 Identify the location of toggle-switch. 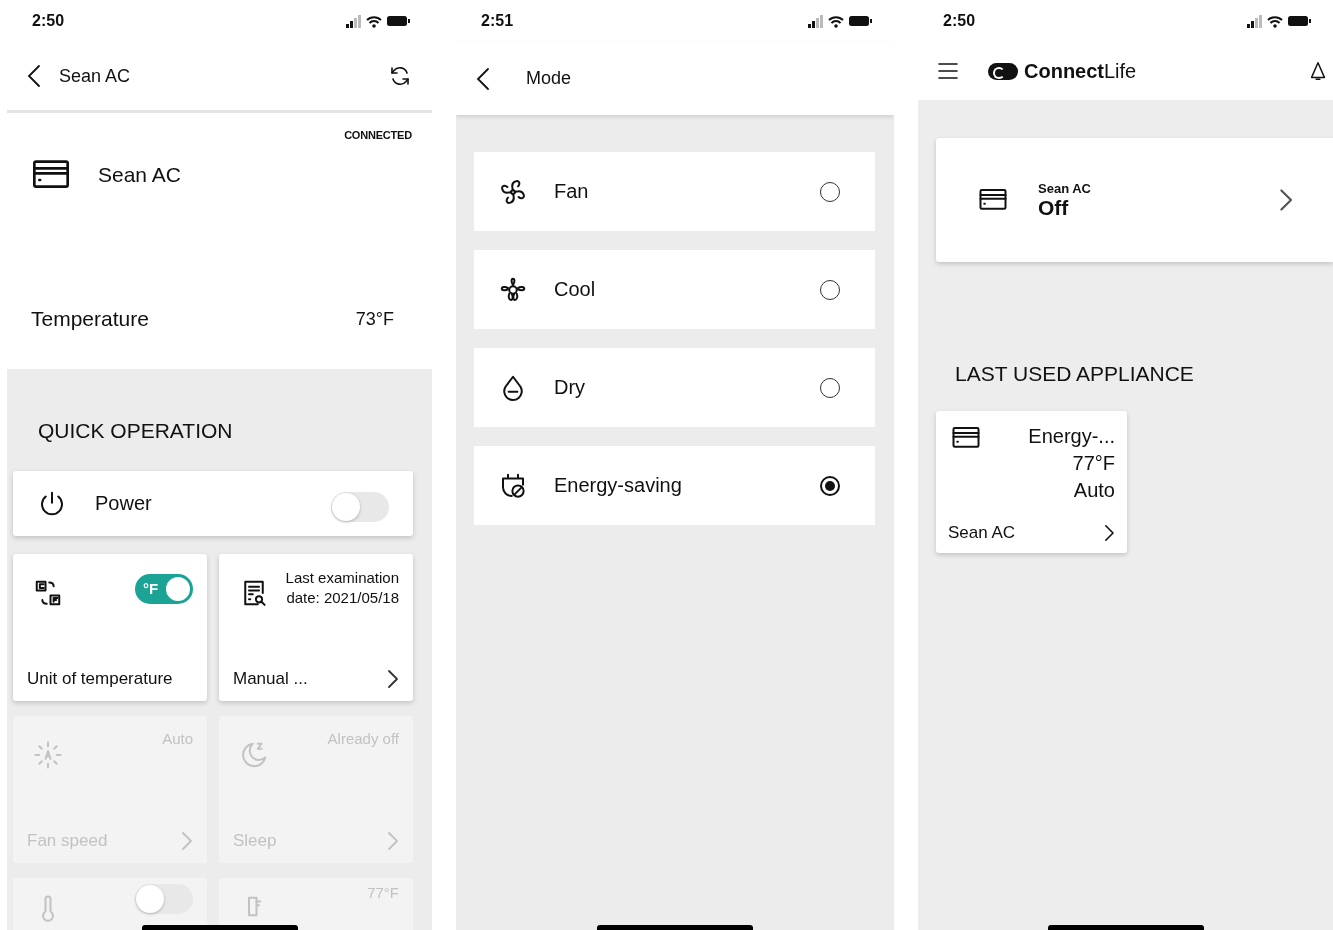
(360, 506).